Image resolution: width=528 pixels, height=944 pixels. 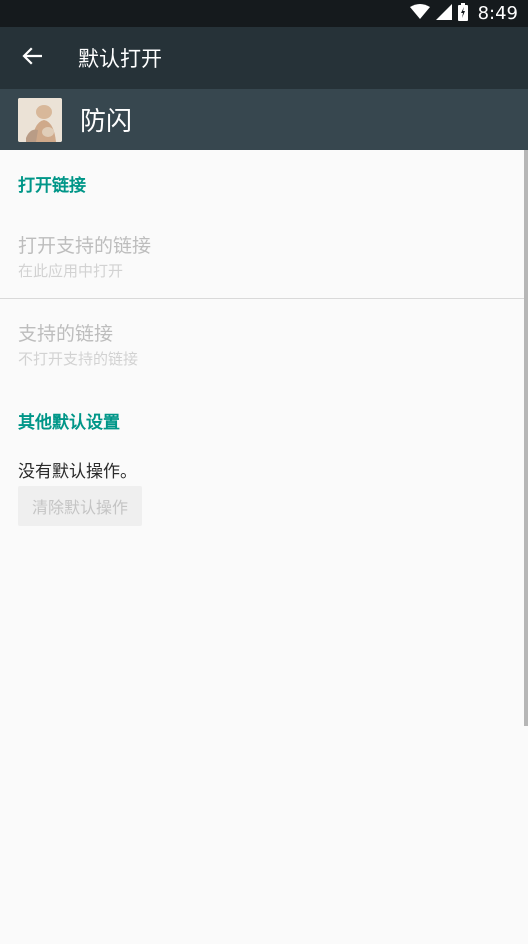 What do you see at coordinates (462, 13) in the screenshot?
I see `battery-icon` at bounding box center [462, 13].